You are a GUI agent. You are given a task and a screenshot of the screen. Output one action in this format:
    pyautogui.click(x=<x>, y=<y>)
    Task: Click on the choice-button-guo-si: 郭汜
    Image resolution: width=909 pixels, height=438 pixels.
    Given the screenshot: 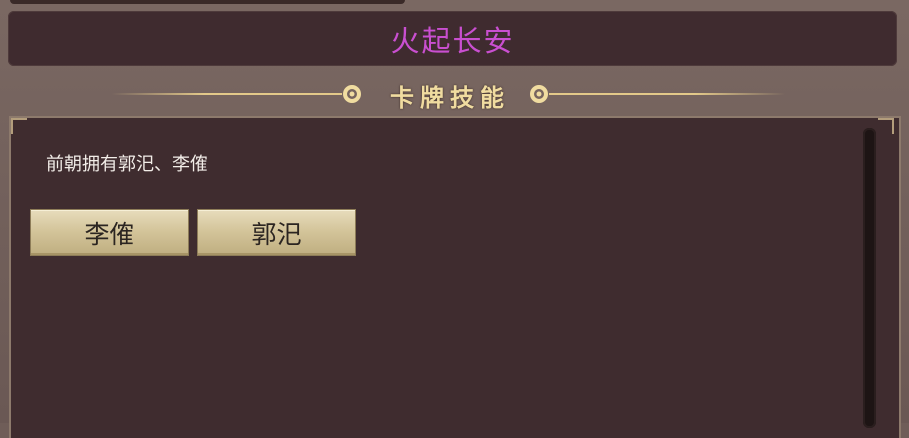 What is the action you would take?
    pyautogui.click(x=276, y=232)
    